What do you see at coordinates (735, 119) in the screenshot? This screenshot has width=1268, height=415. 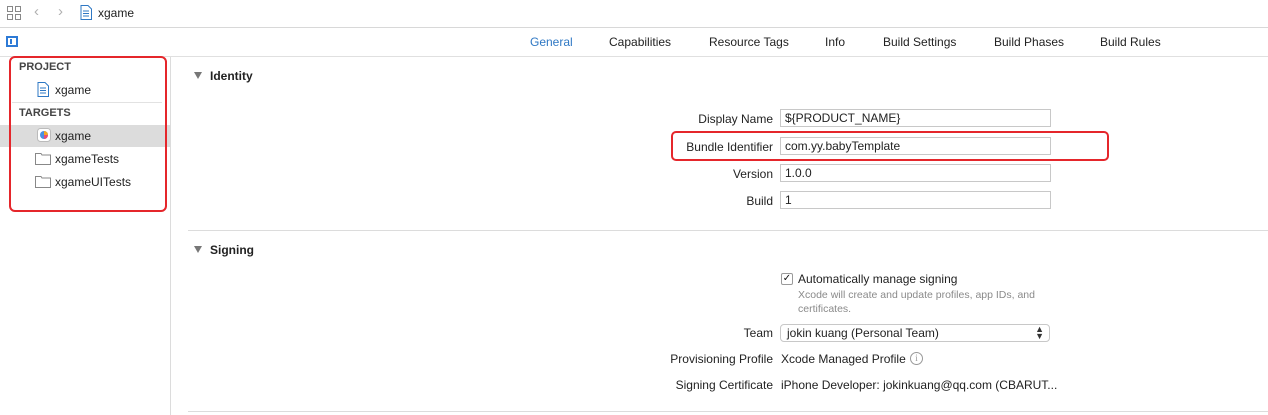 I see `display-name-label: Display Name` at bounding box center [735, 119].